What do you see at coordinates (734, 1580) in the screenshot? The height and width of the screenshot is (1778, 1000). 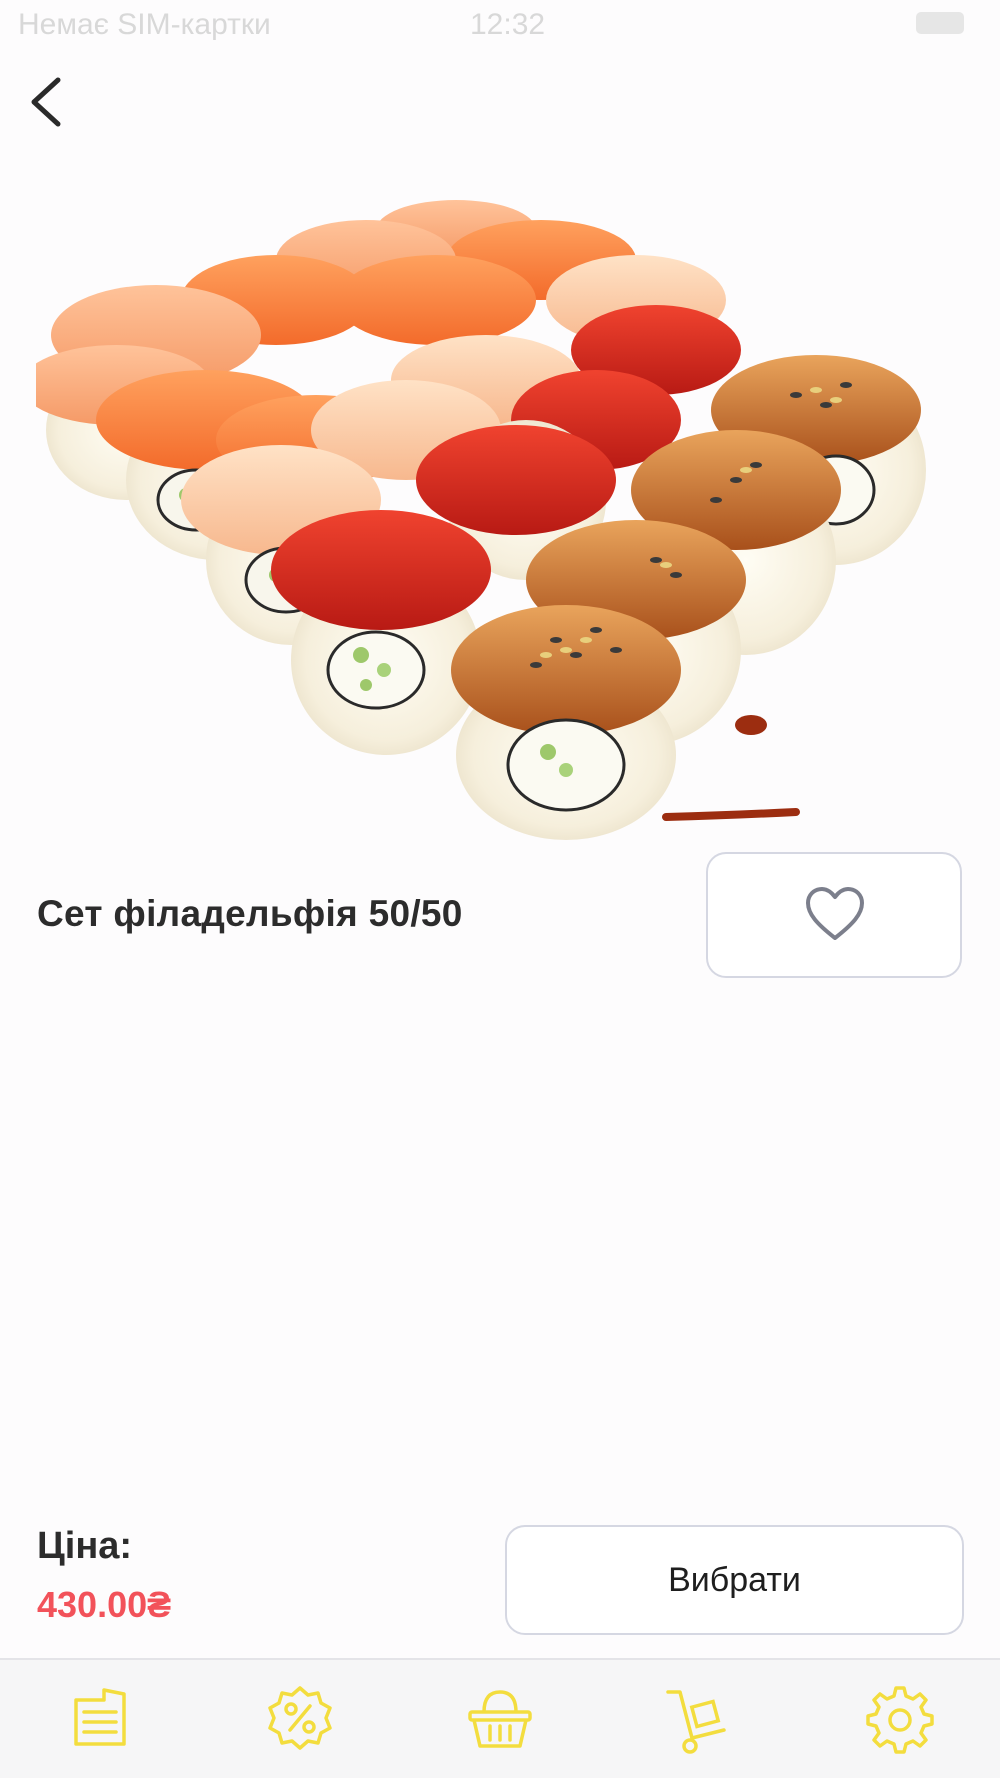 I see `choose-button: Вибрати` at bounding box center [734, 1580].